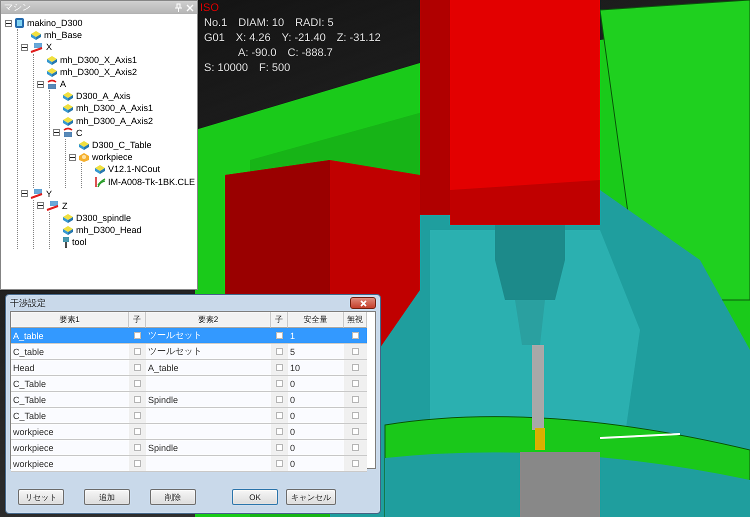 This screenshot has height=517, width=750. Describe the element at coordinates (66, 242) in the screenshot. I see `tool-icon` at that location.